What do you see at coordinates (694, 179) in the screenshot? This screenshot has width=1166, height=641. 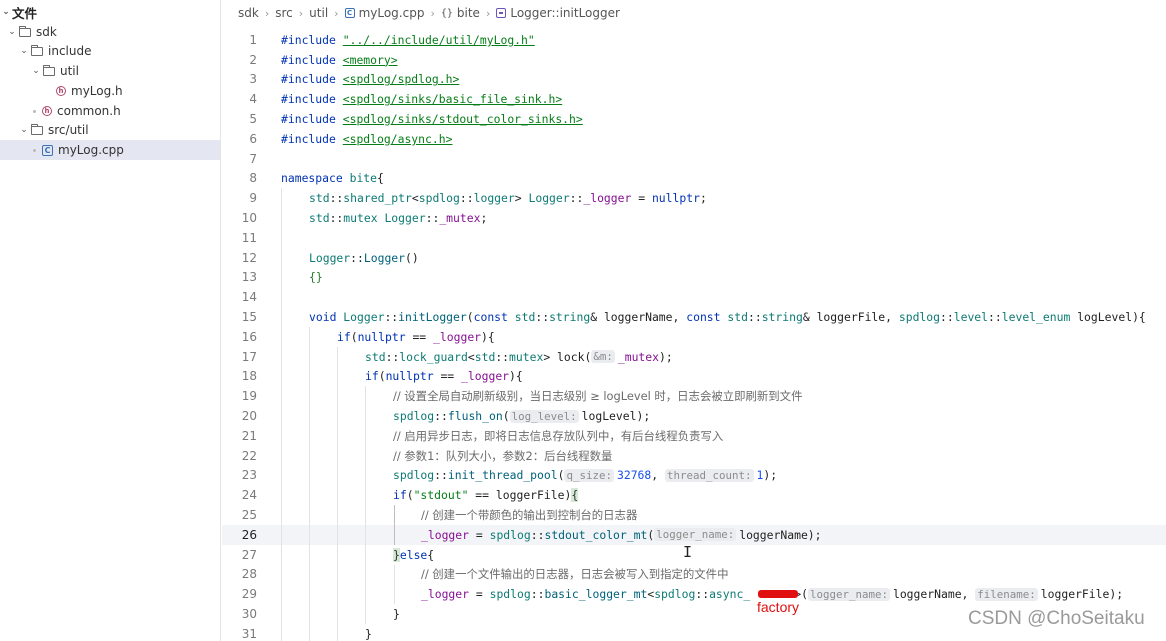 I see `code-line: 8 namespace bite{` at bounding box center [694, 179].